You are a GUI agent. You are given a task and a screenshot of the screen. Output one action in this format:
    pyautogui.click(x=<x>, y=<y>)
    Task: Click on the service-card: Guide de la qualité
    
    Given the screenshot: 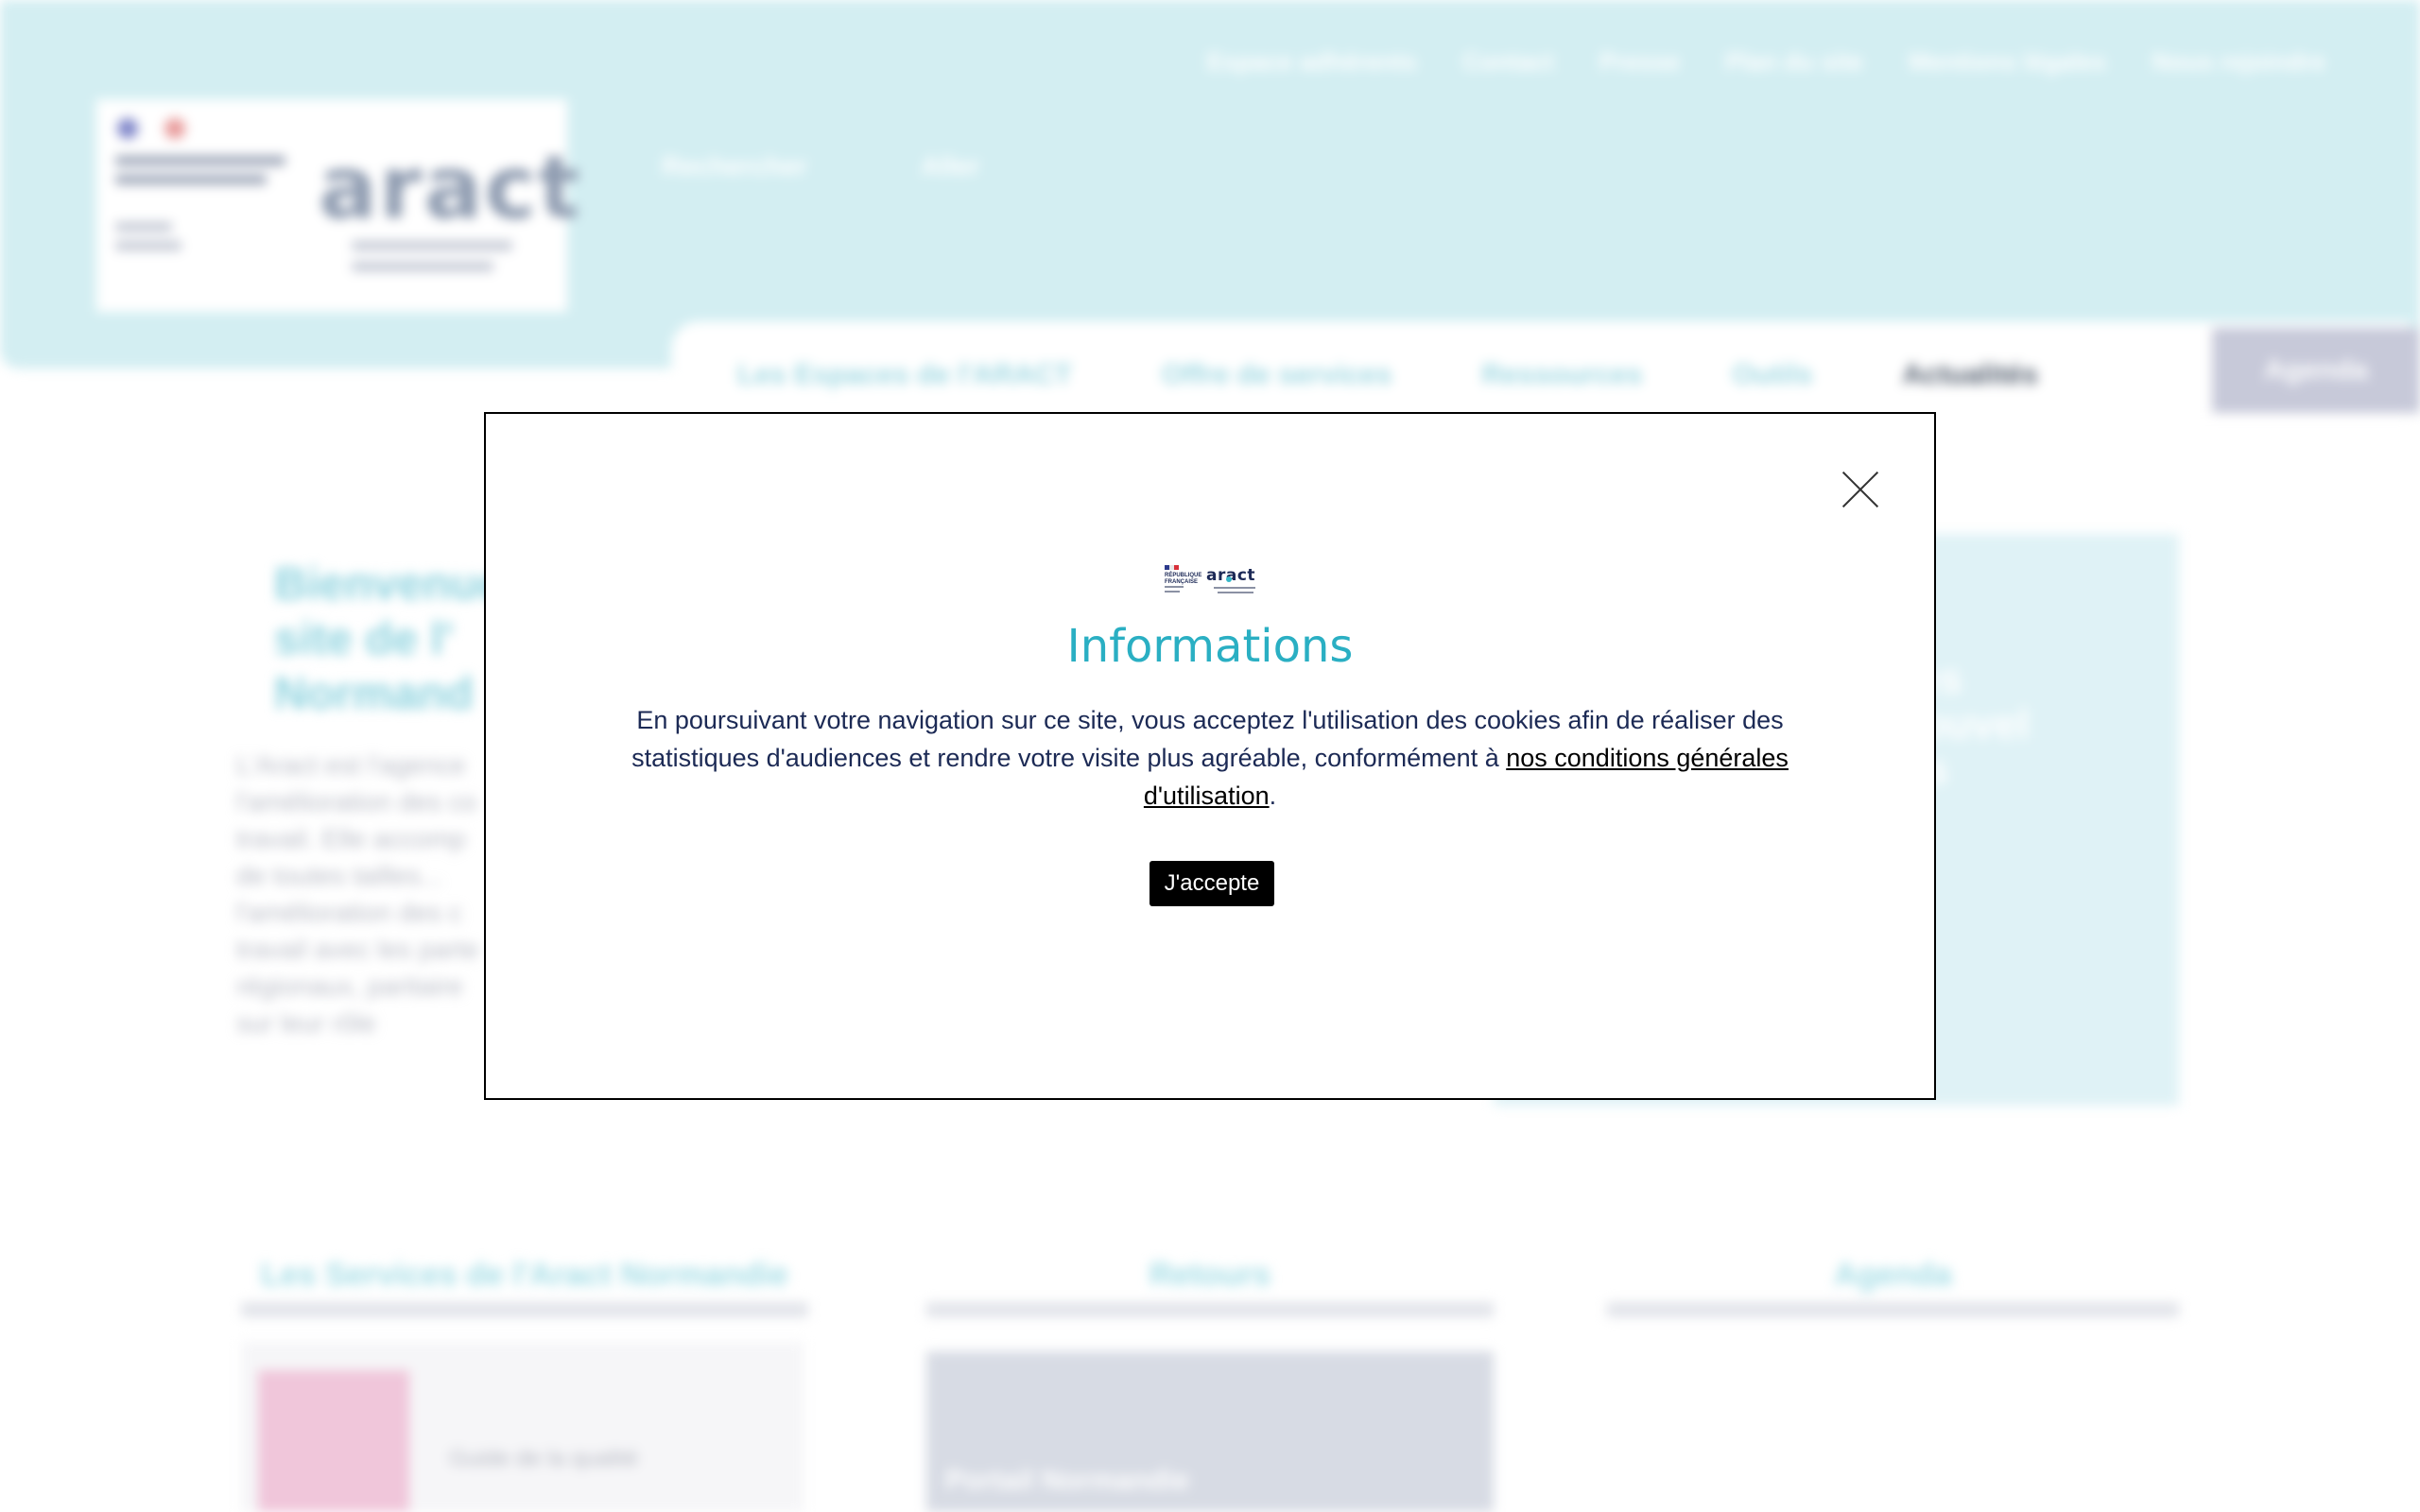 What is the action you would take?
    pyautogui.click(x=522, y=1427)
    